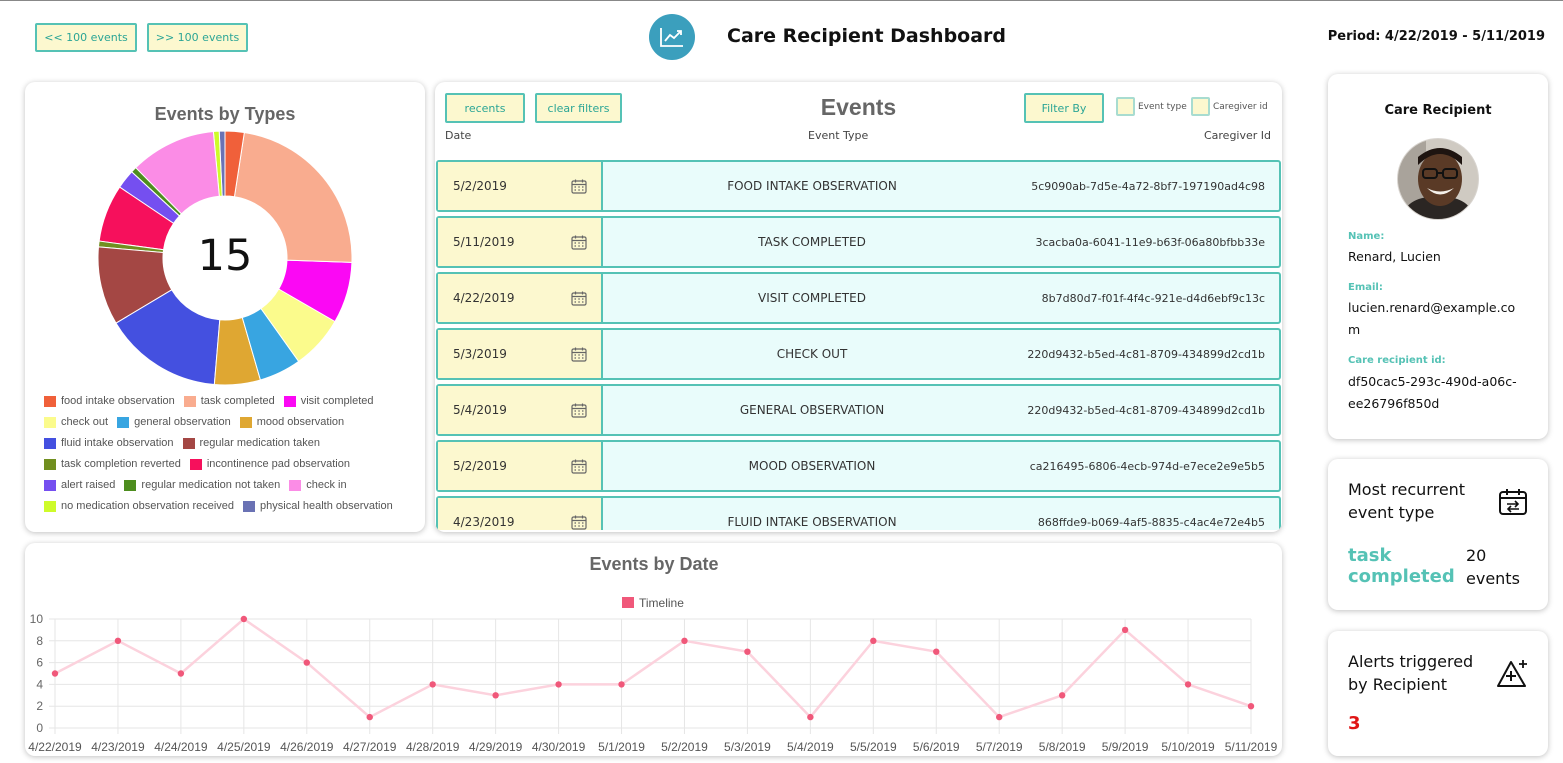  Describe the element at coordinates (520, 514) in the screenshot. I see `event-date-cell: 4/23/2019` at that location.